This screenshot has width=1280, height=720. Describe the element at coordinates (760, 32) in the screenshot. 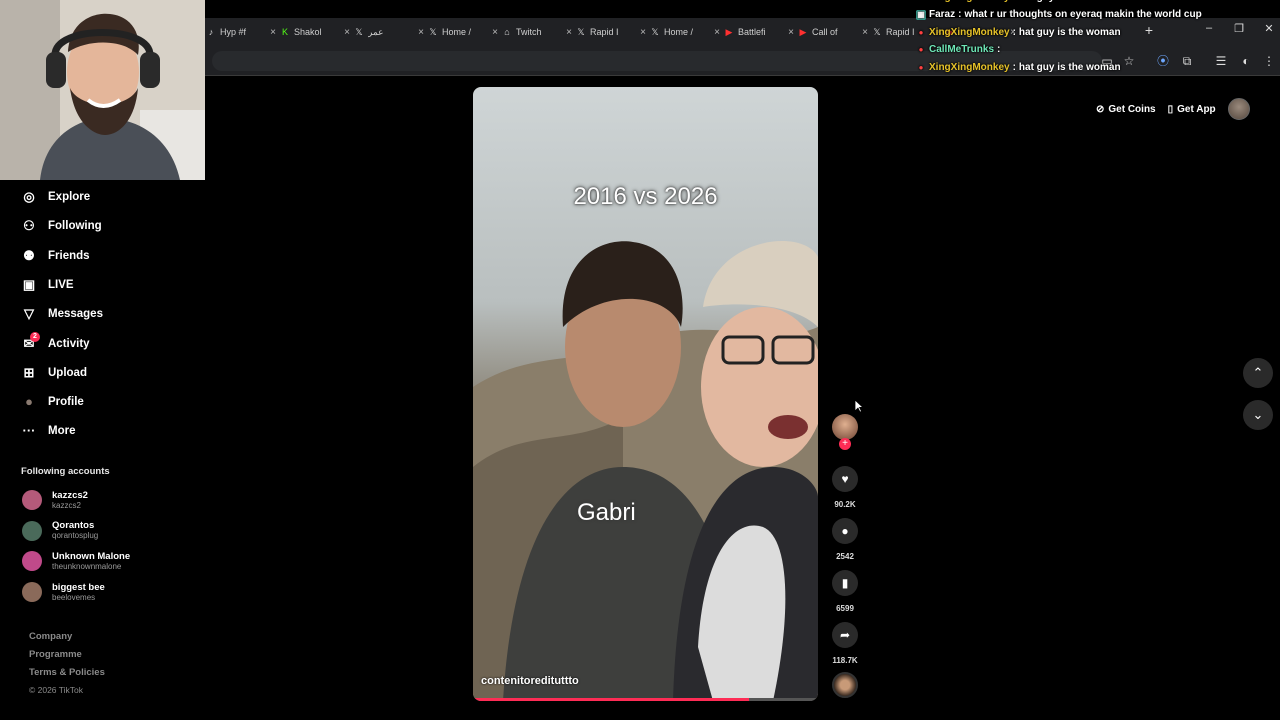

I see `browser-tab: ▶ Battlefi ×` at that location.